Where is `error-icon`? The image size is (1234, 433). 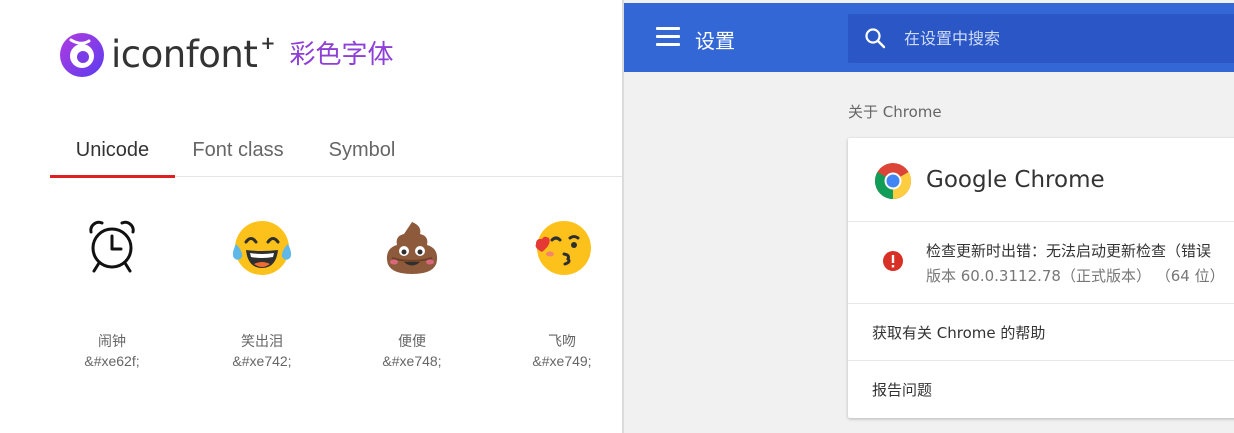
error-icon is located at coordinates (893, 261).